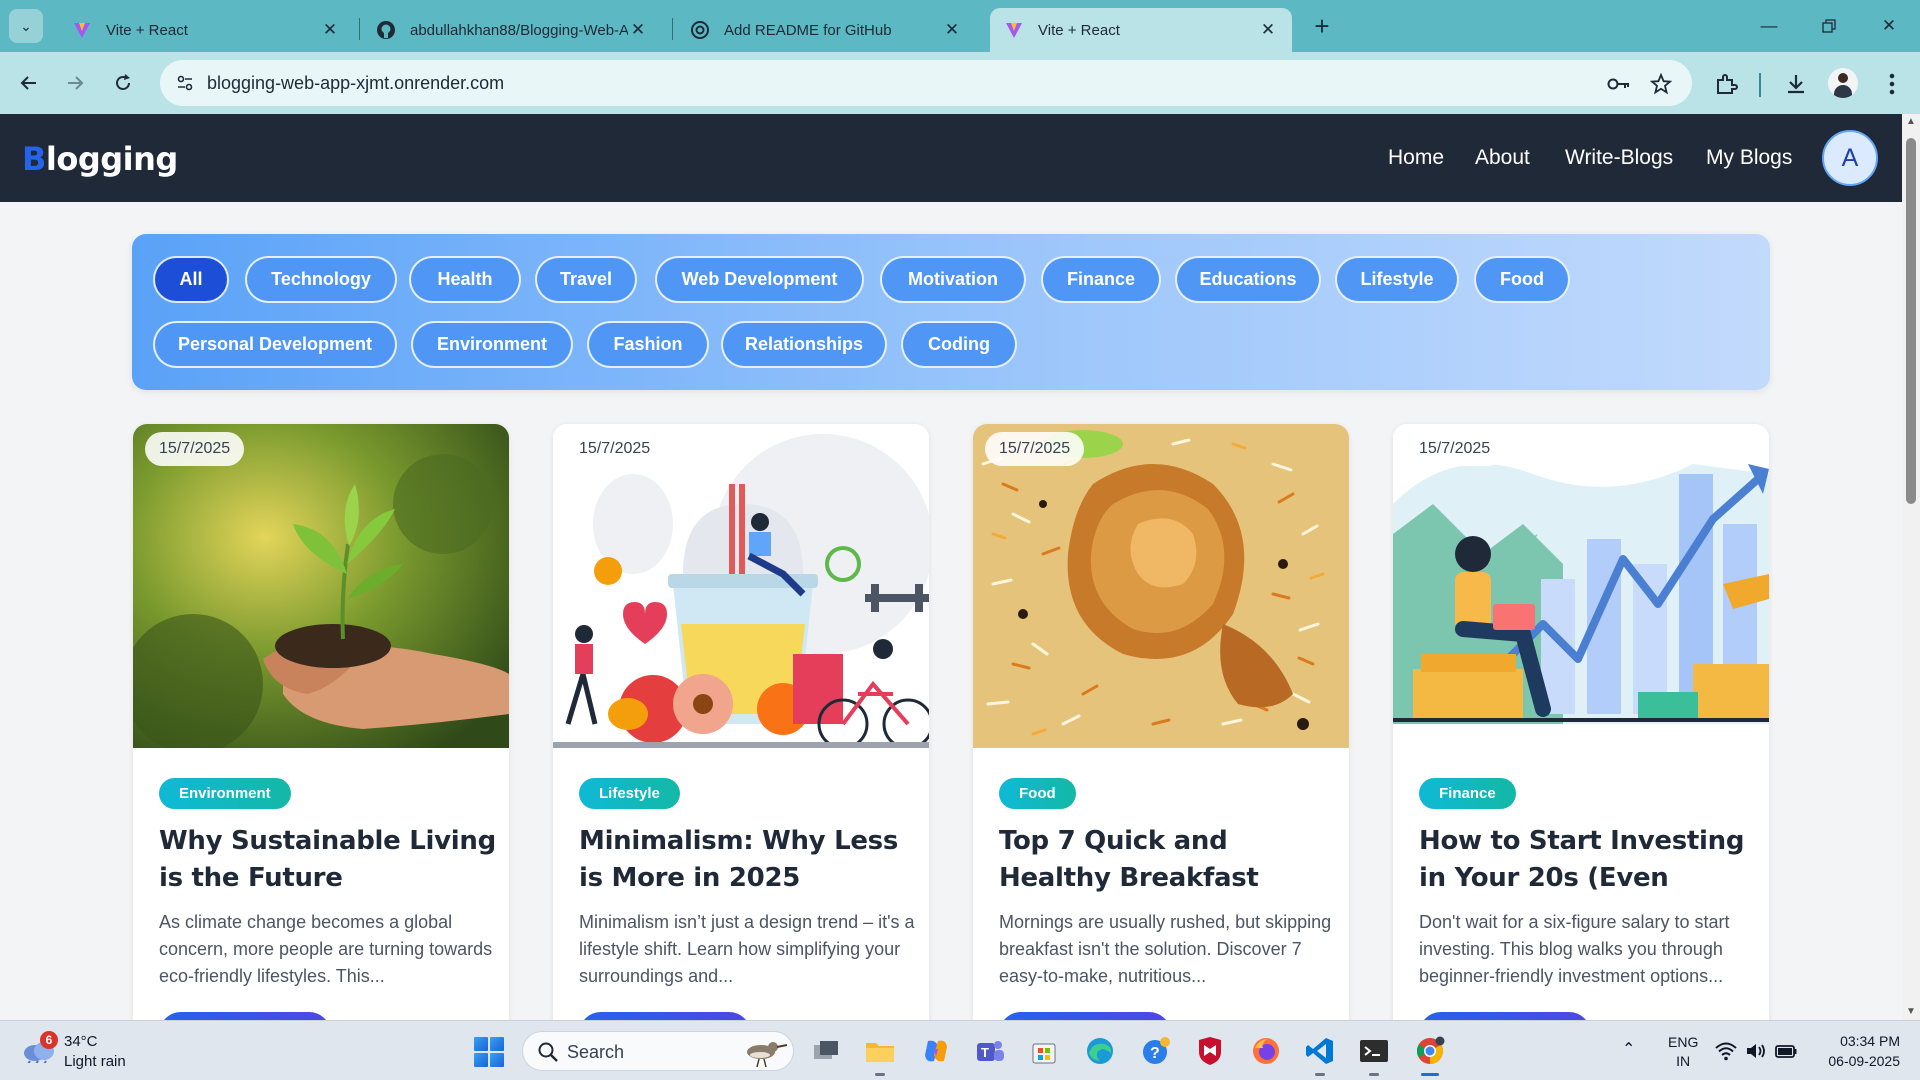  What do you see at coordinates (1141, 30) in the screenshot?
I see `browser-tab-4-active: Vite + React ✕` at bounding box center [1141, 30].